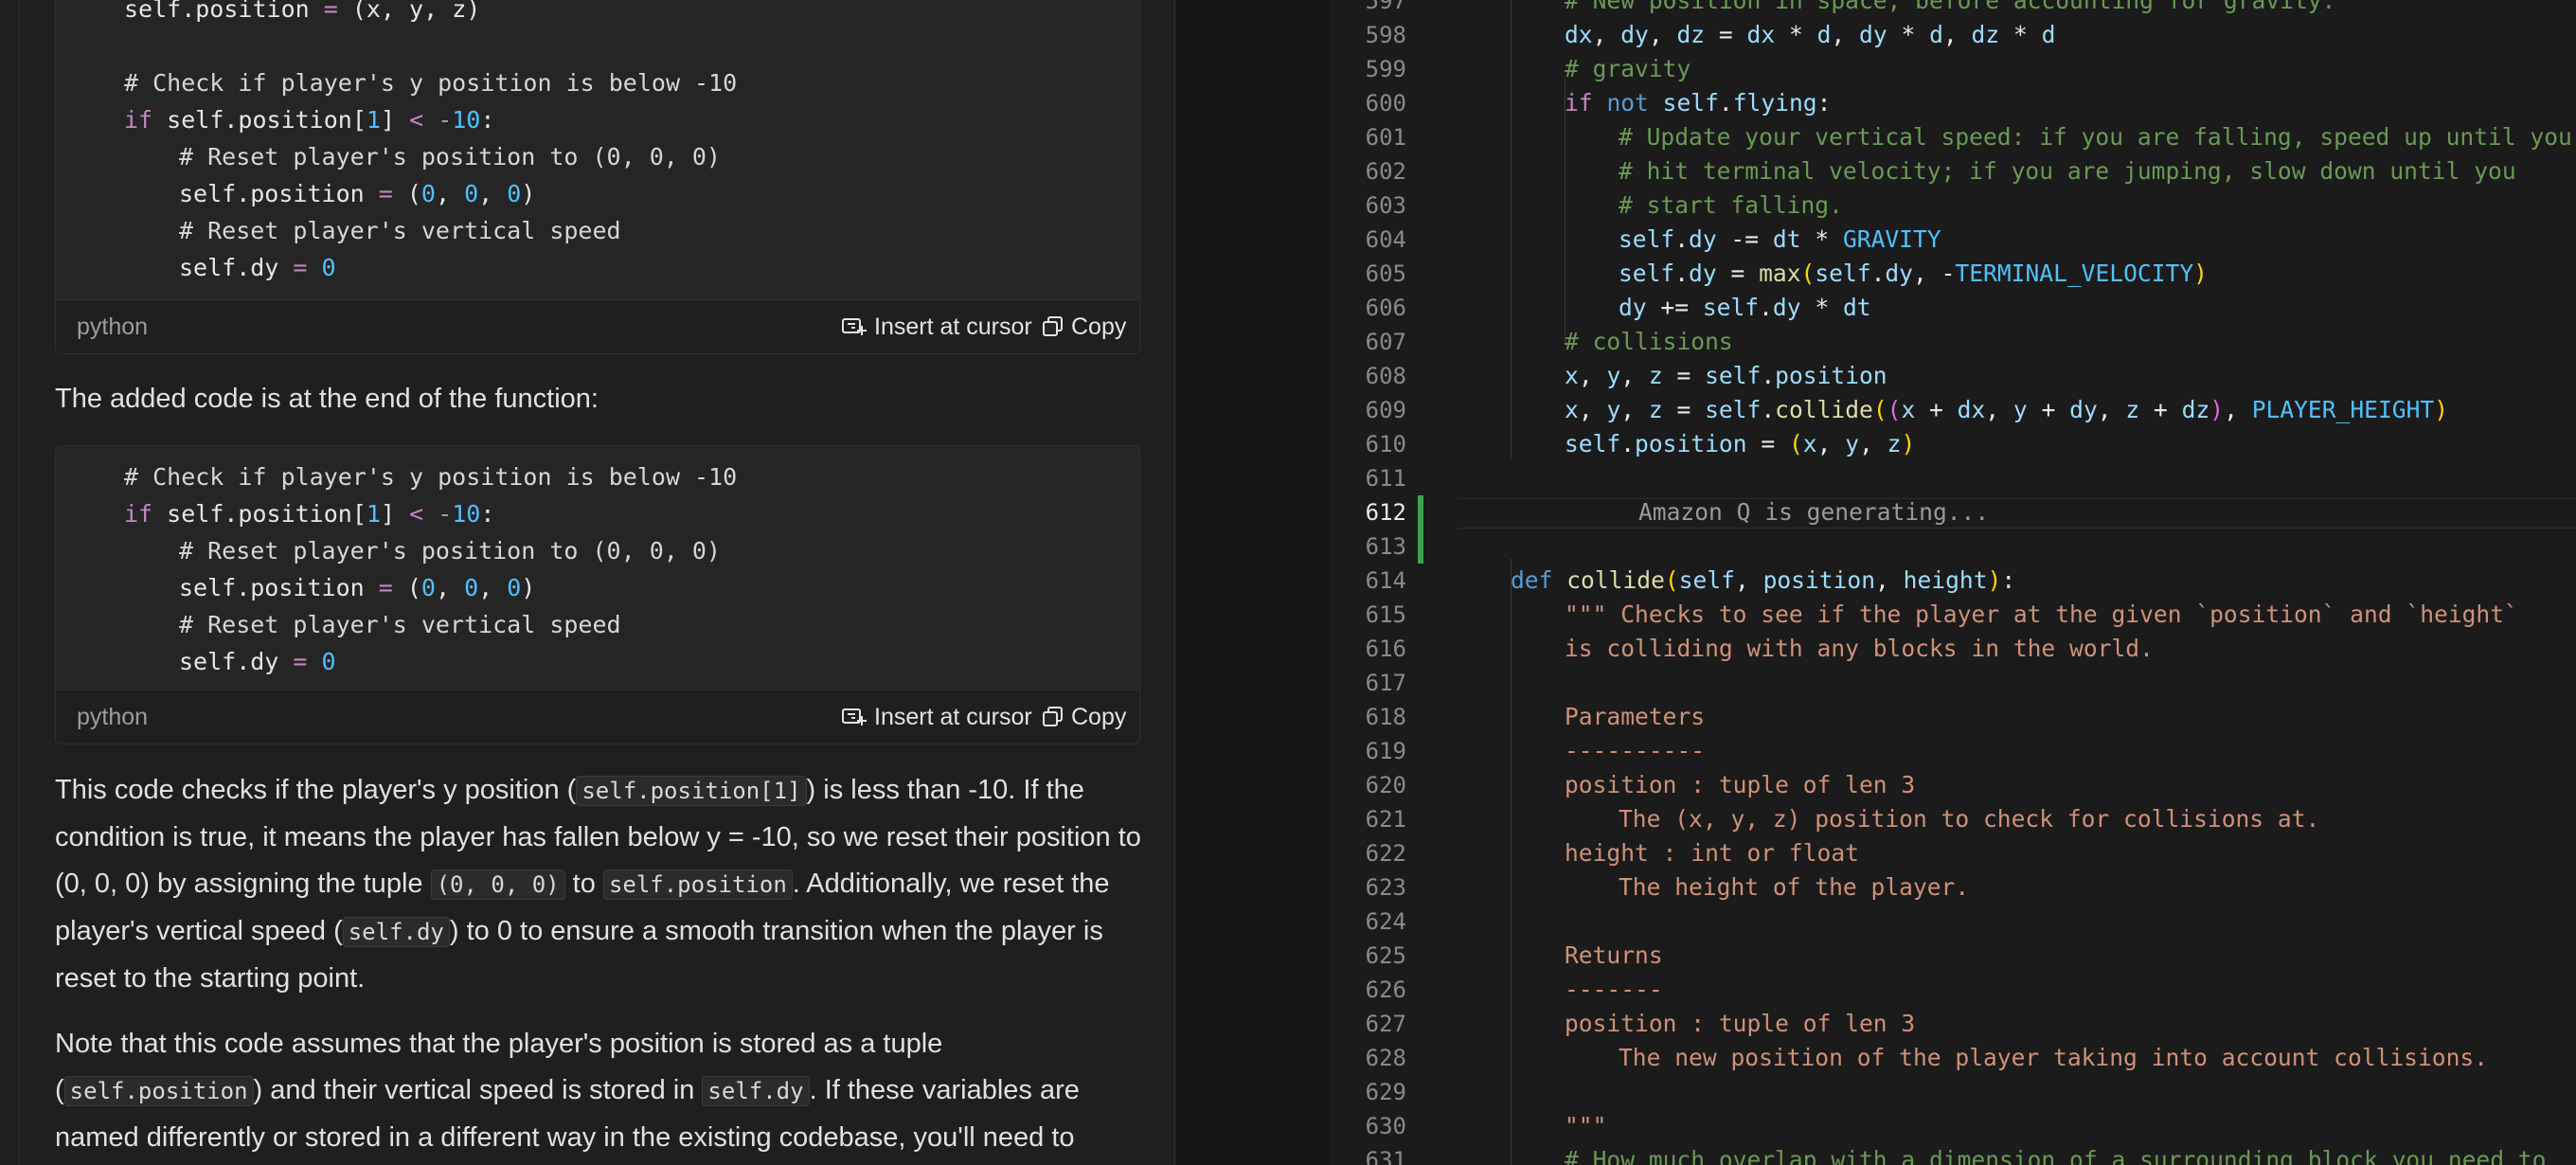  What do you see at coordinates (1385, 69) in the screenshot?
I see `line-number: 599` at bounding box center [1385, 69].